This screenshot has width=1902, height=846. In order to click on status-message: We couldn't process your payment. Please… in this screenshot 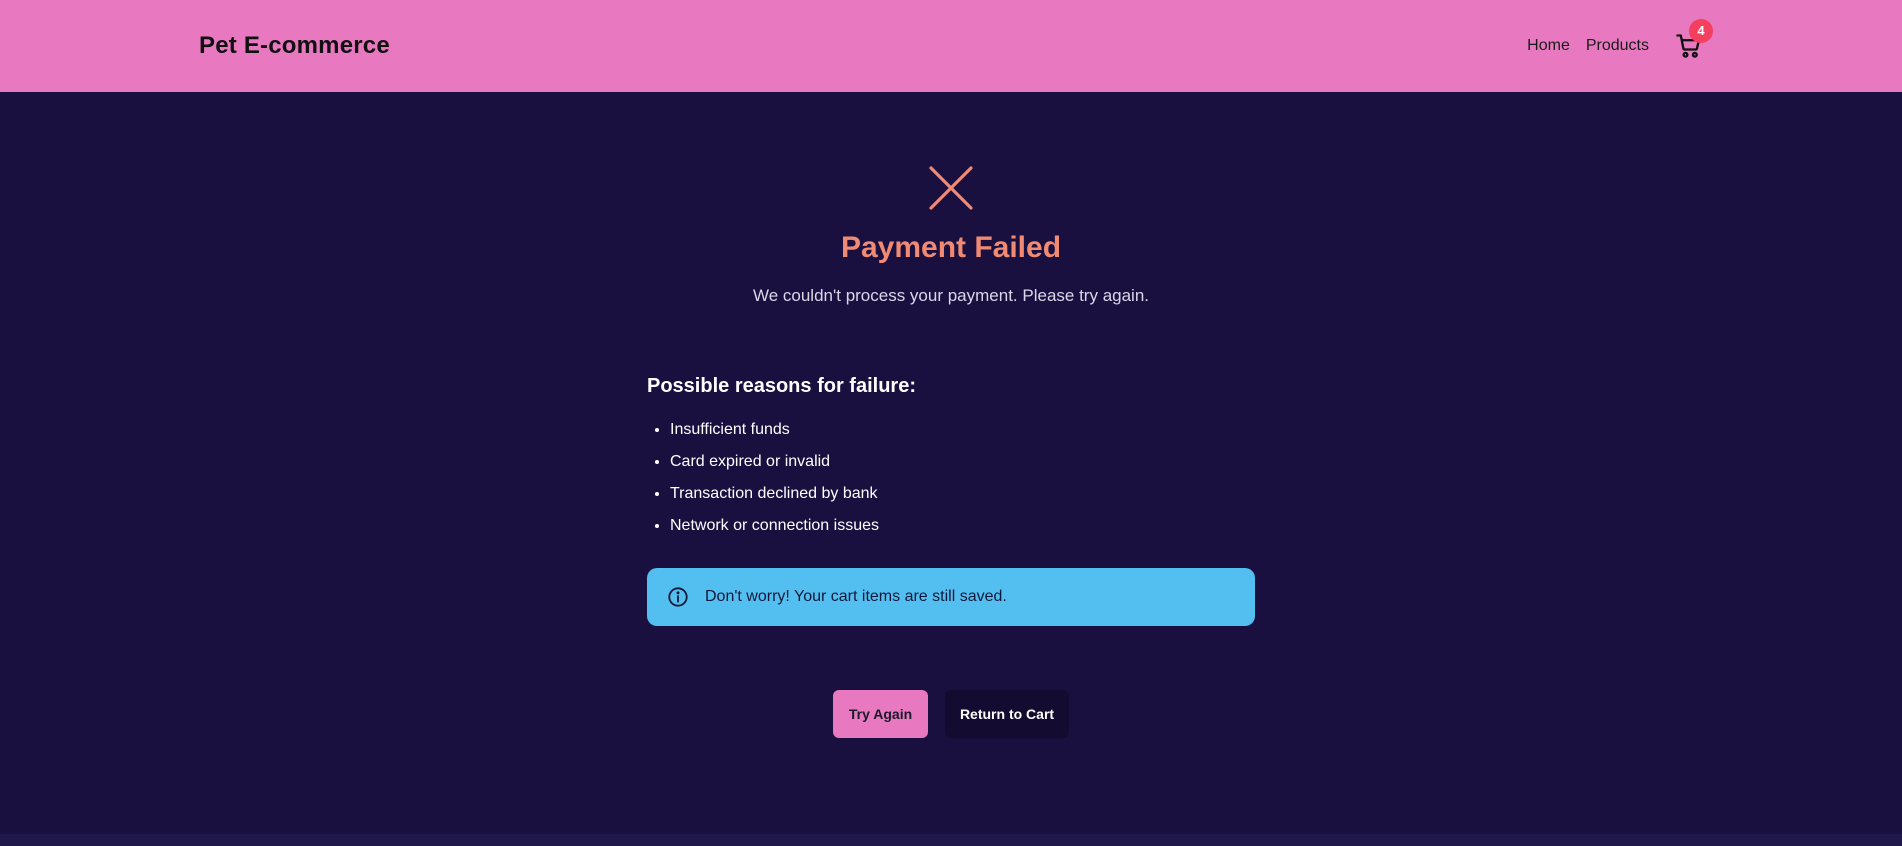, I will do `click(951, 295)`.